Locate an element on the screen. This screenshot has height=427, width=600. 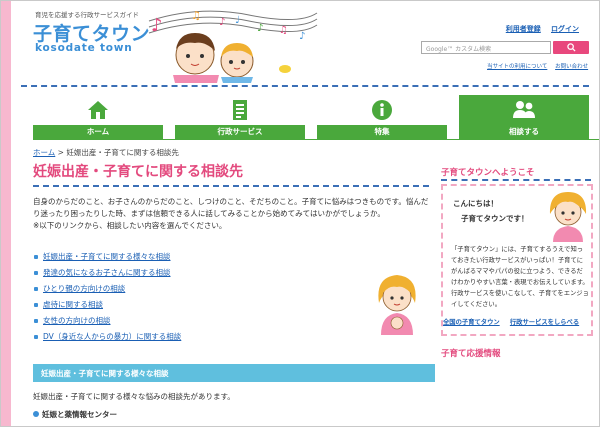
nav-features: 特集 is located at coordinates (382, 117).